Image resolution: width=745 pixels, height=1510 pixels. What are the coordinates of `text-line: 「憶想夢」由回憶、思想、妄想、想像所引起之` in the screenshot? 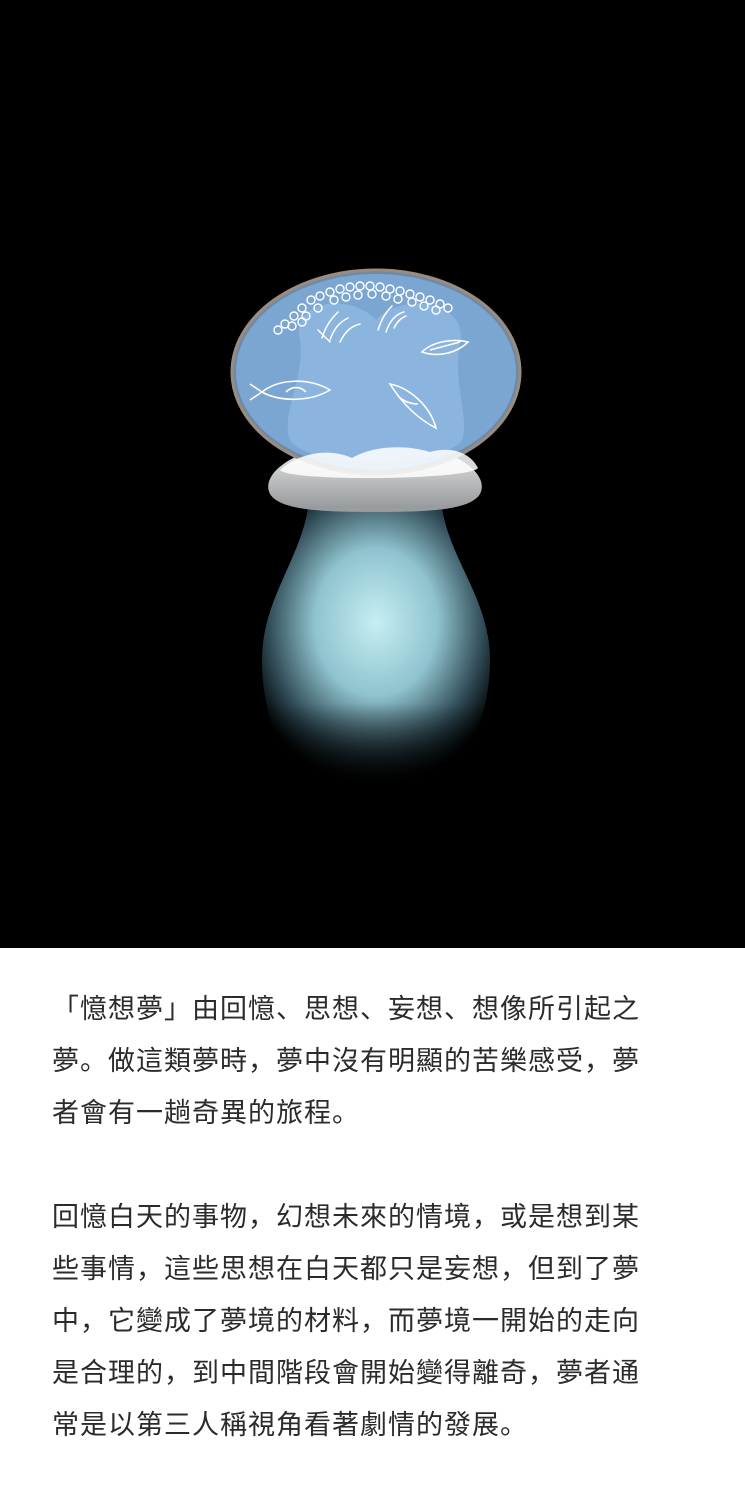 It's located at (346, 1009).